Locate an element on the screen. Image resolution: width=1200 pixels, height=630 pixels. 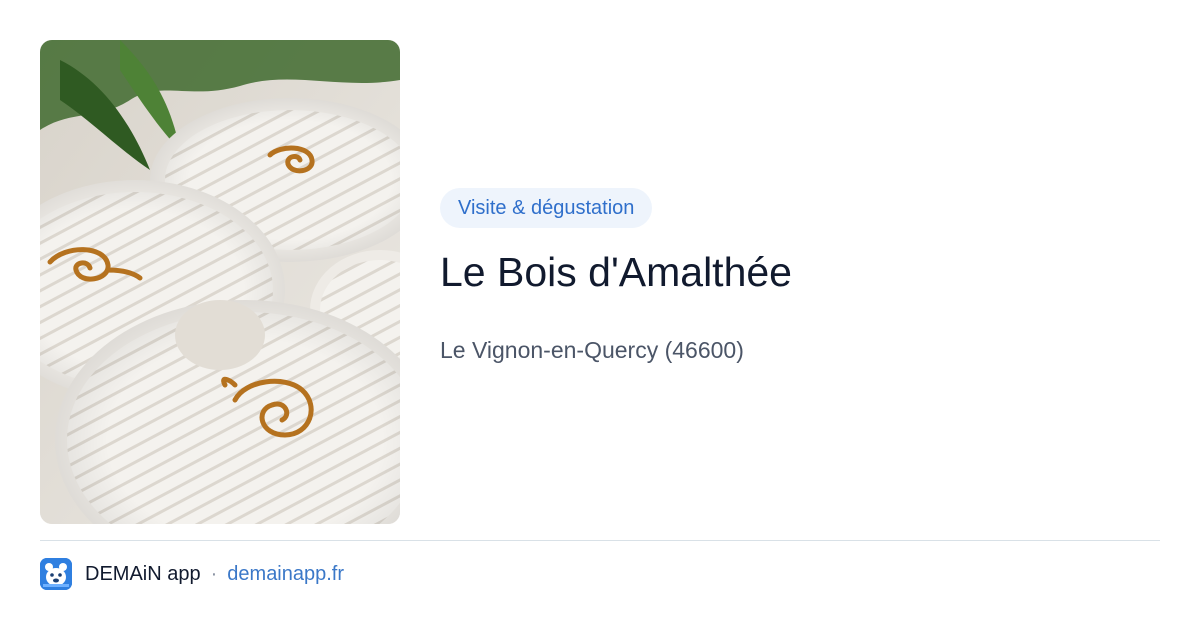
divider is located at coordinates (600, 540).